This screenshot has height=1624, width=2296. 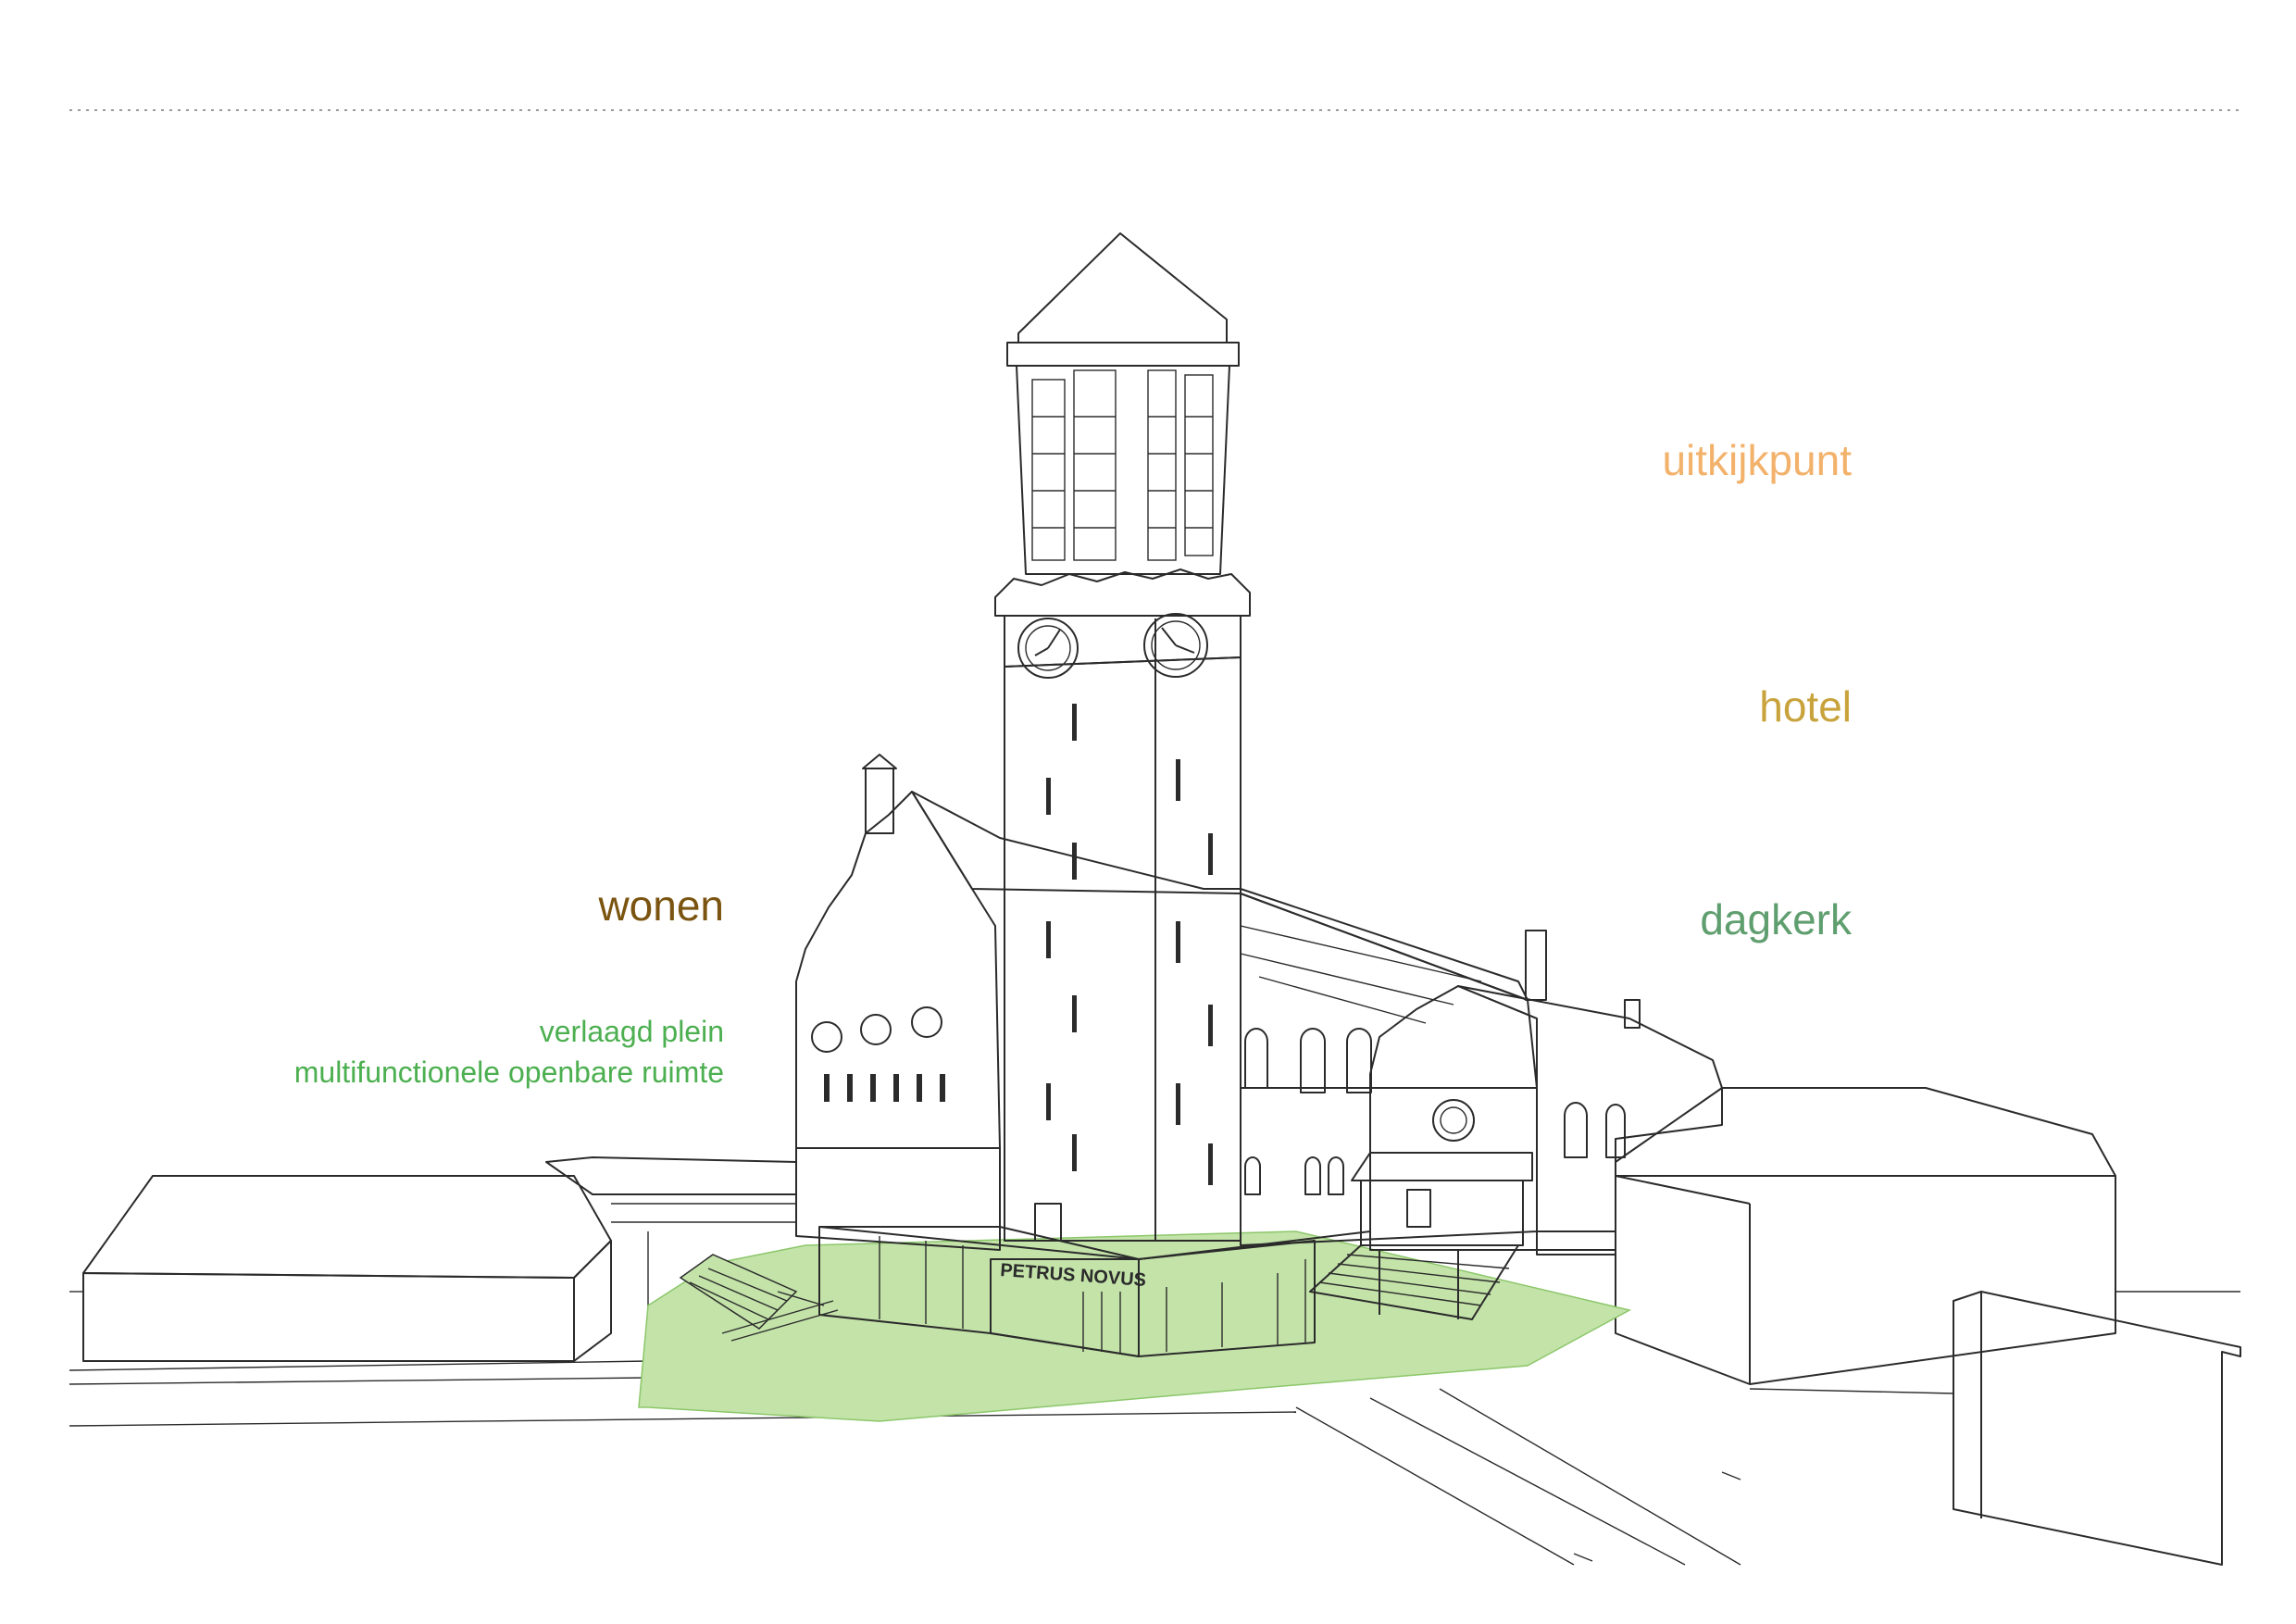 What do you see at coordinates (661, 905) in the screenshot?
I see `label-wonen: wonen` at bounding box center [661, 905].